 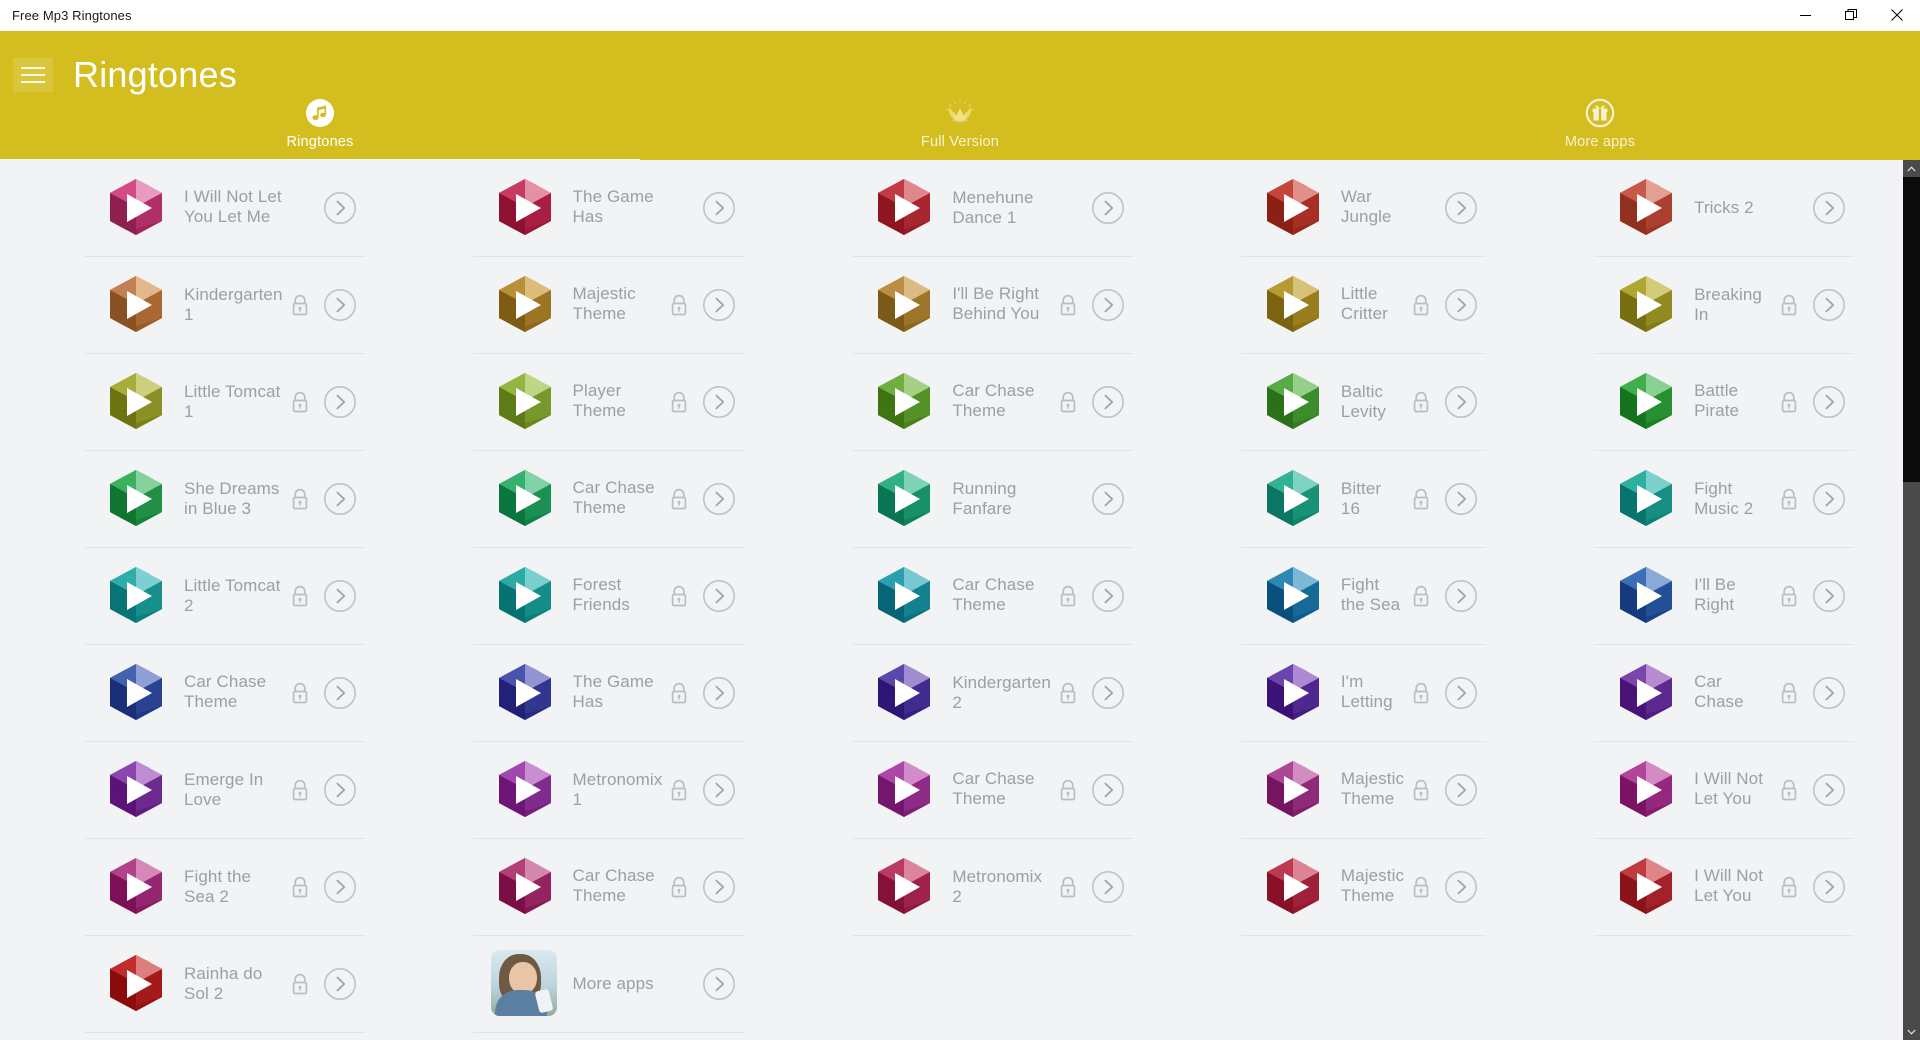 What do you see at coordinates (1363, 208) in the screenshot?
I see `ringtone-list-item: War Jungle Theme Music` at bounding box center [1363, 208].